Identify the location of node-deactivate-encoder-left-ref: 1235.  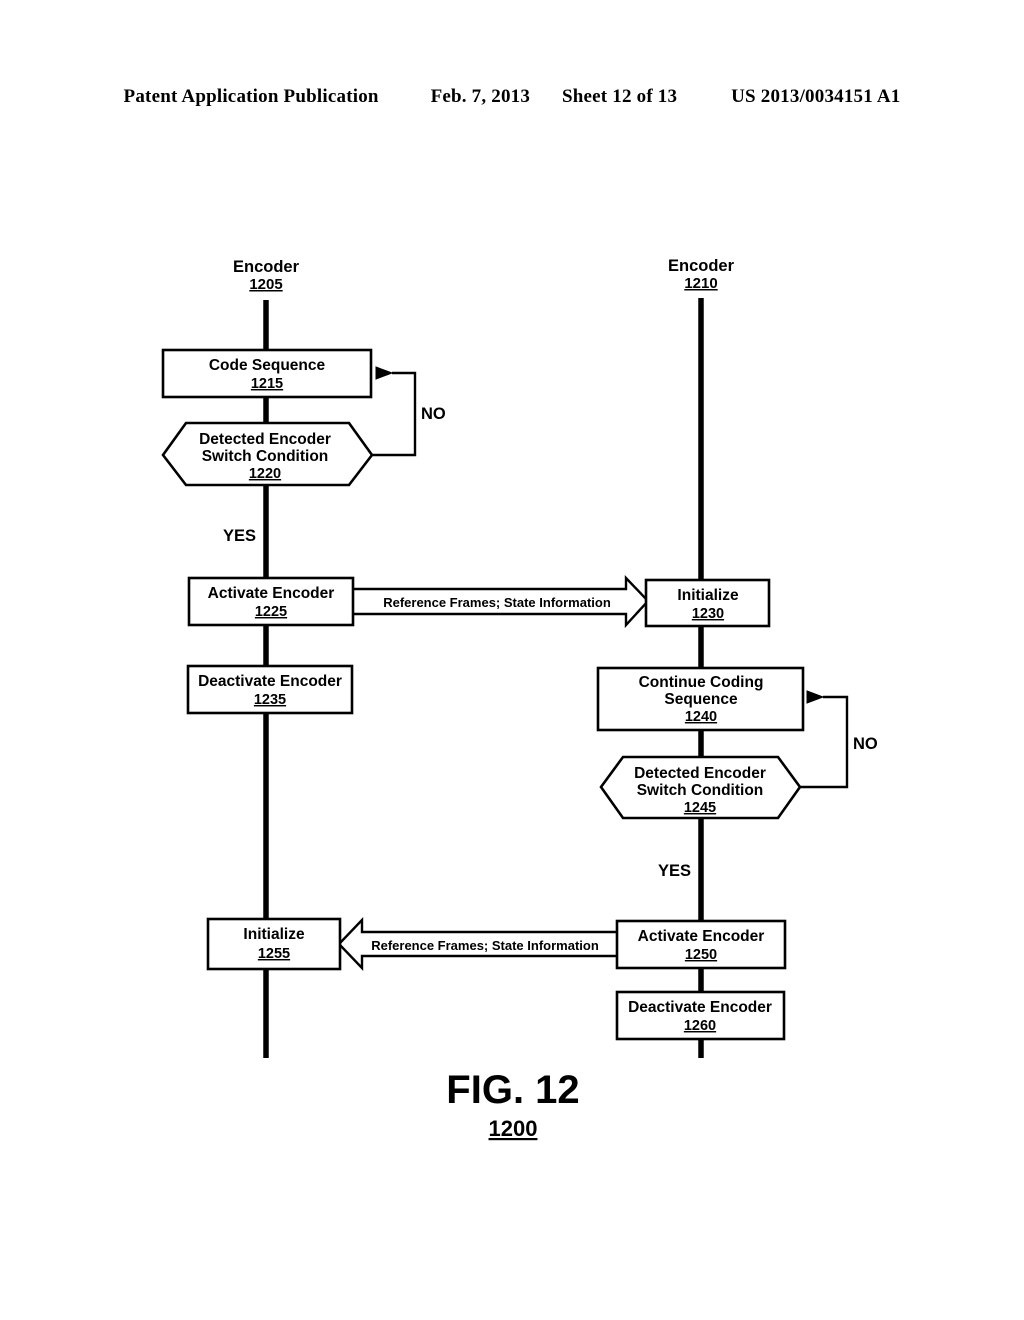
(270, 700).